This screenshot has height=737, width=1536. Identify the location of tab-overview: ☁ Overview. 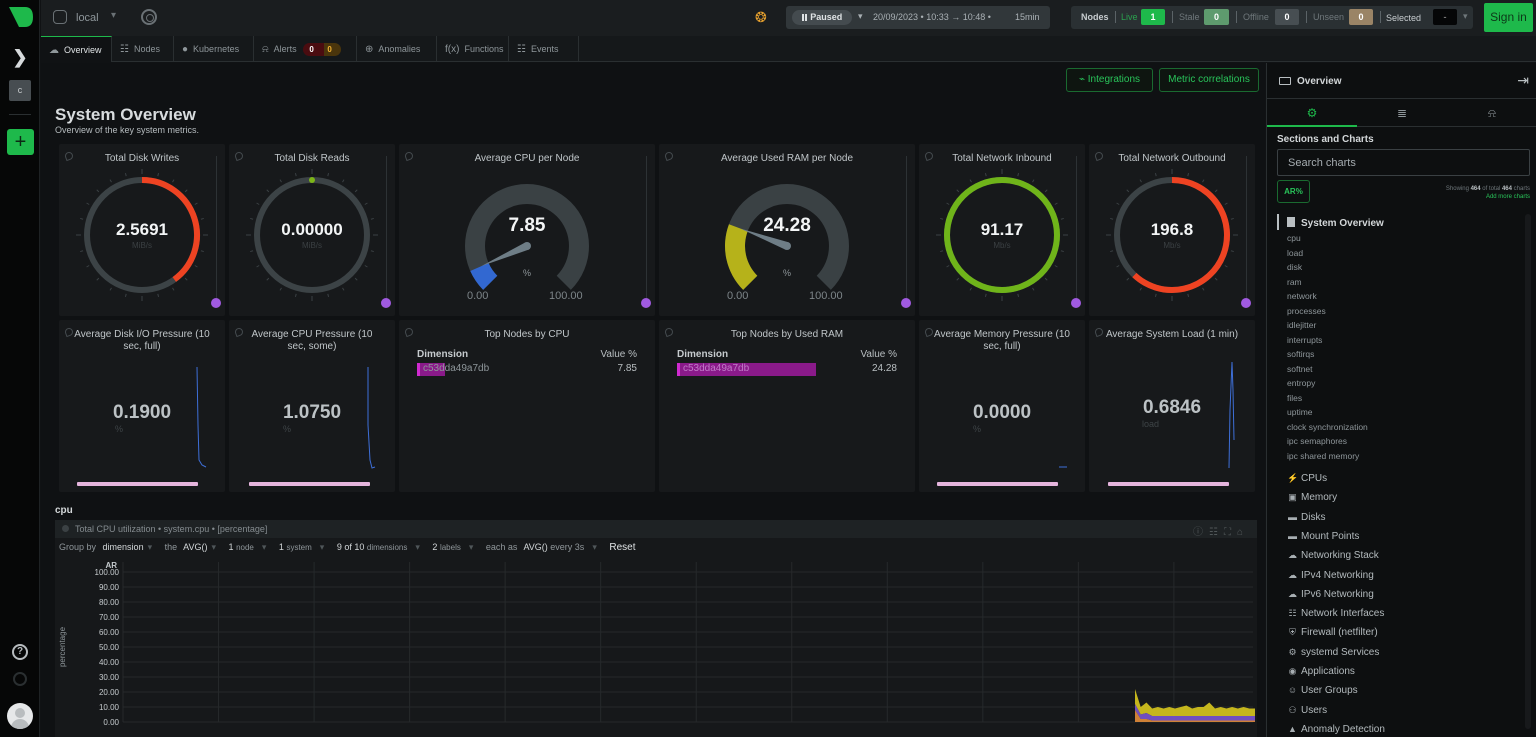
(76, 49).